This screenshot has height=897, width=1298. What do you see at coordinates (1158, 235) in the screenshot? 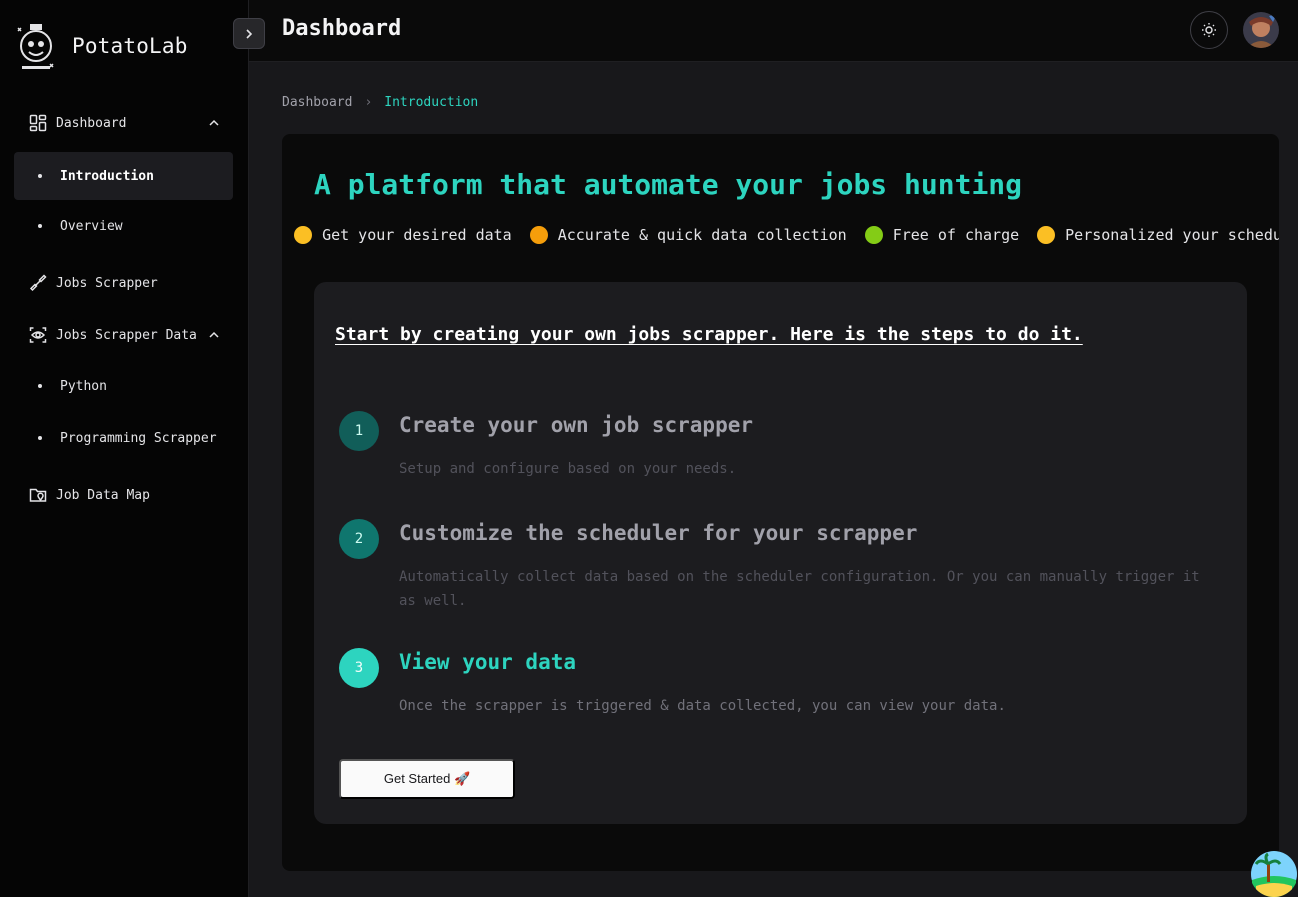
I see `marquee-item: Personalized your schedule` at bounding box center [1158, 235].